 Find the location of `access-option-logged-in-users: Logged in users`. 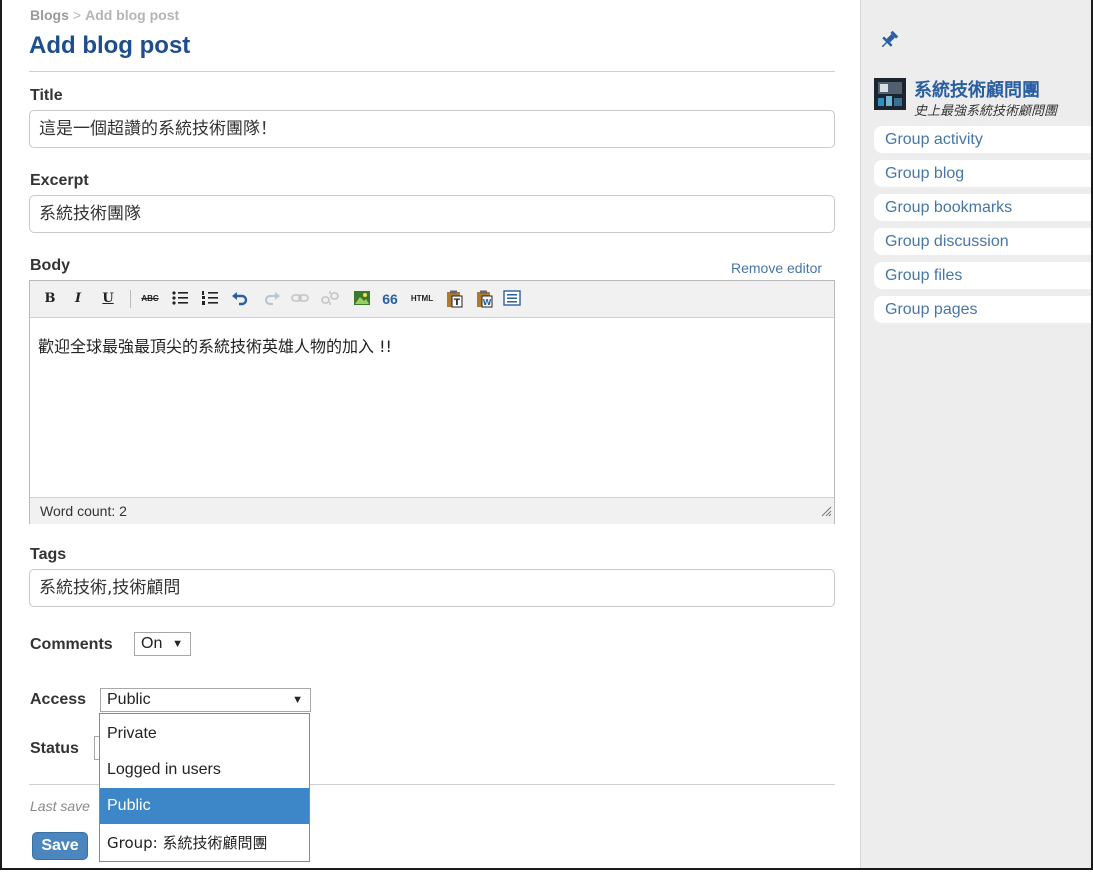

access-option-logged-in-users: Logged in users is located at coordinates (204, 770).